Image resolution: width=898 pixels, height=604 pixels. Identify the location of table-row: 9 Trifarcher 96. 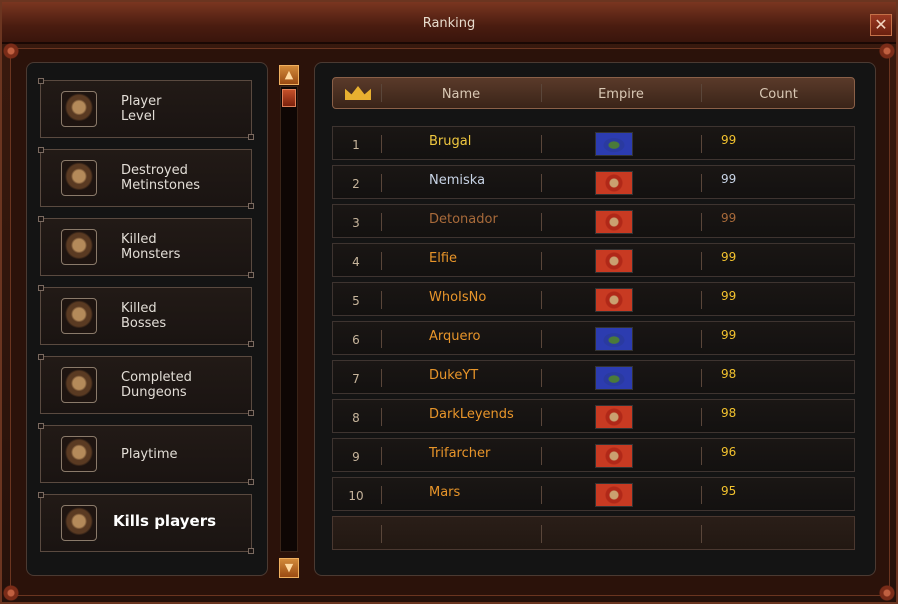
(593, 455).